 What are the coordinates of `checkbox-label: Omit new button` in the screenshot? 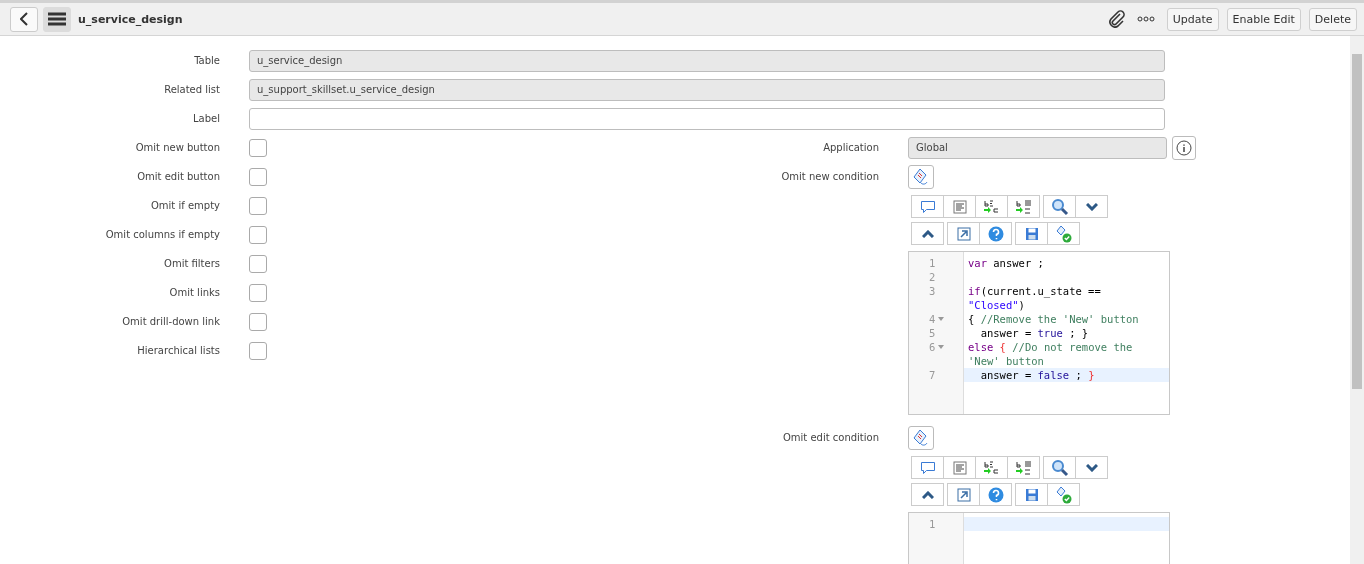 It's located at (177, 147).